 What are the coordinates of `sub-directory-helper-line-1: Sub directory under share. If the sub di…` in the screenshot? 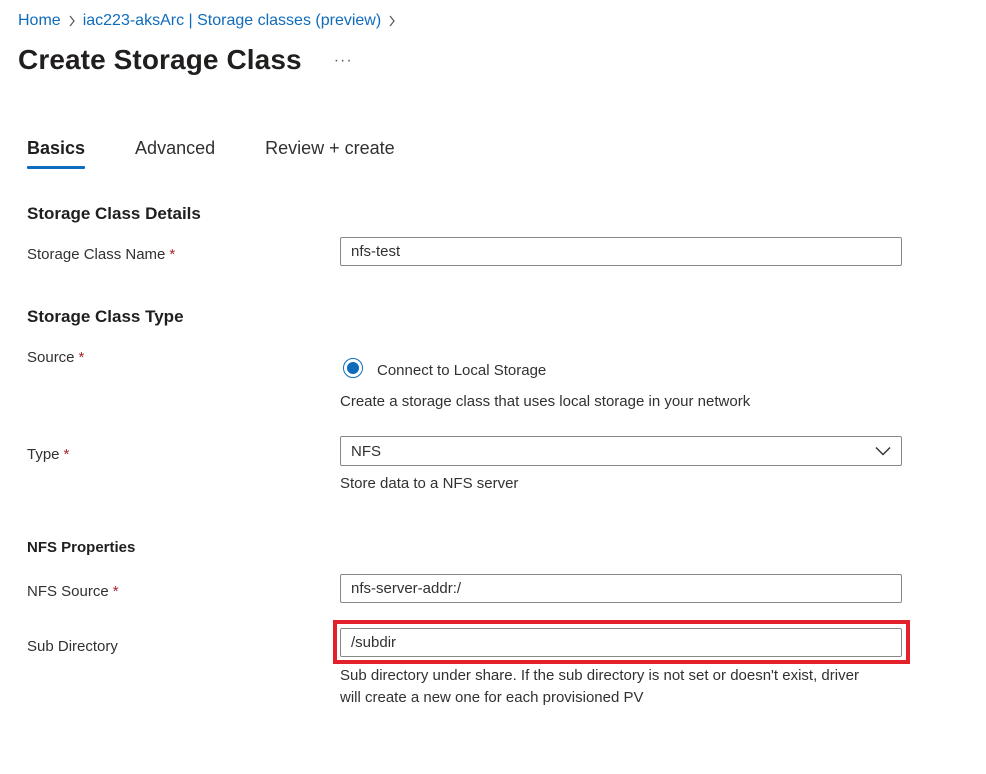 It's located at (599, 675).